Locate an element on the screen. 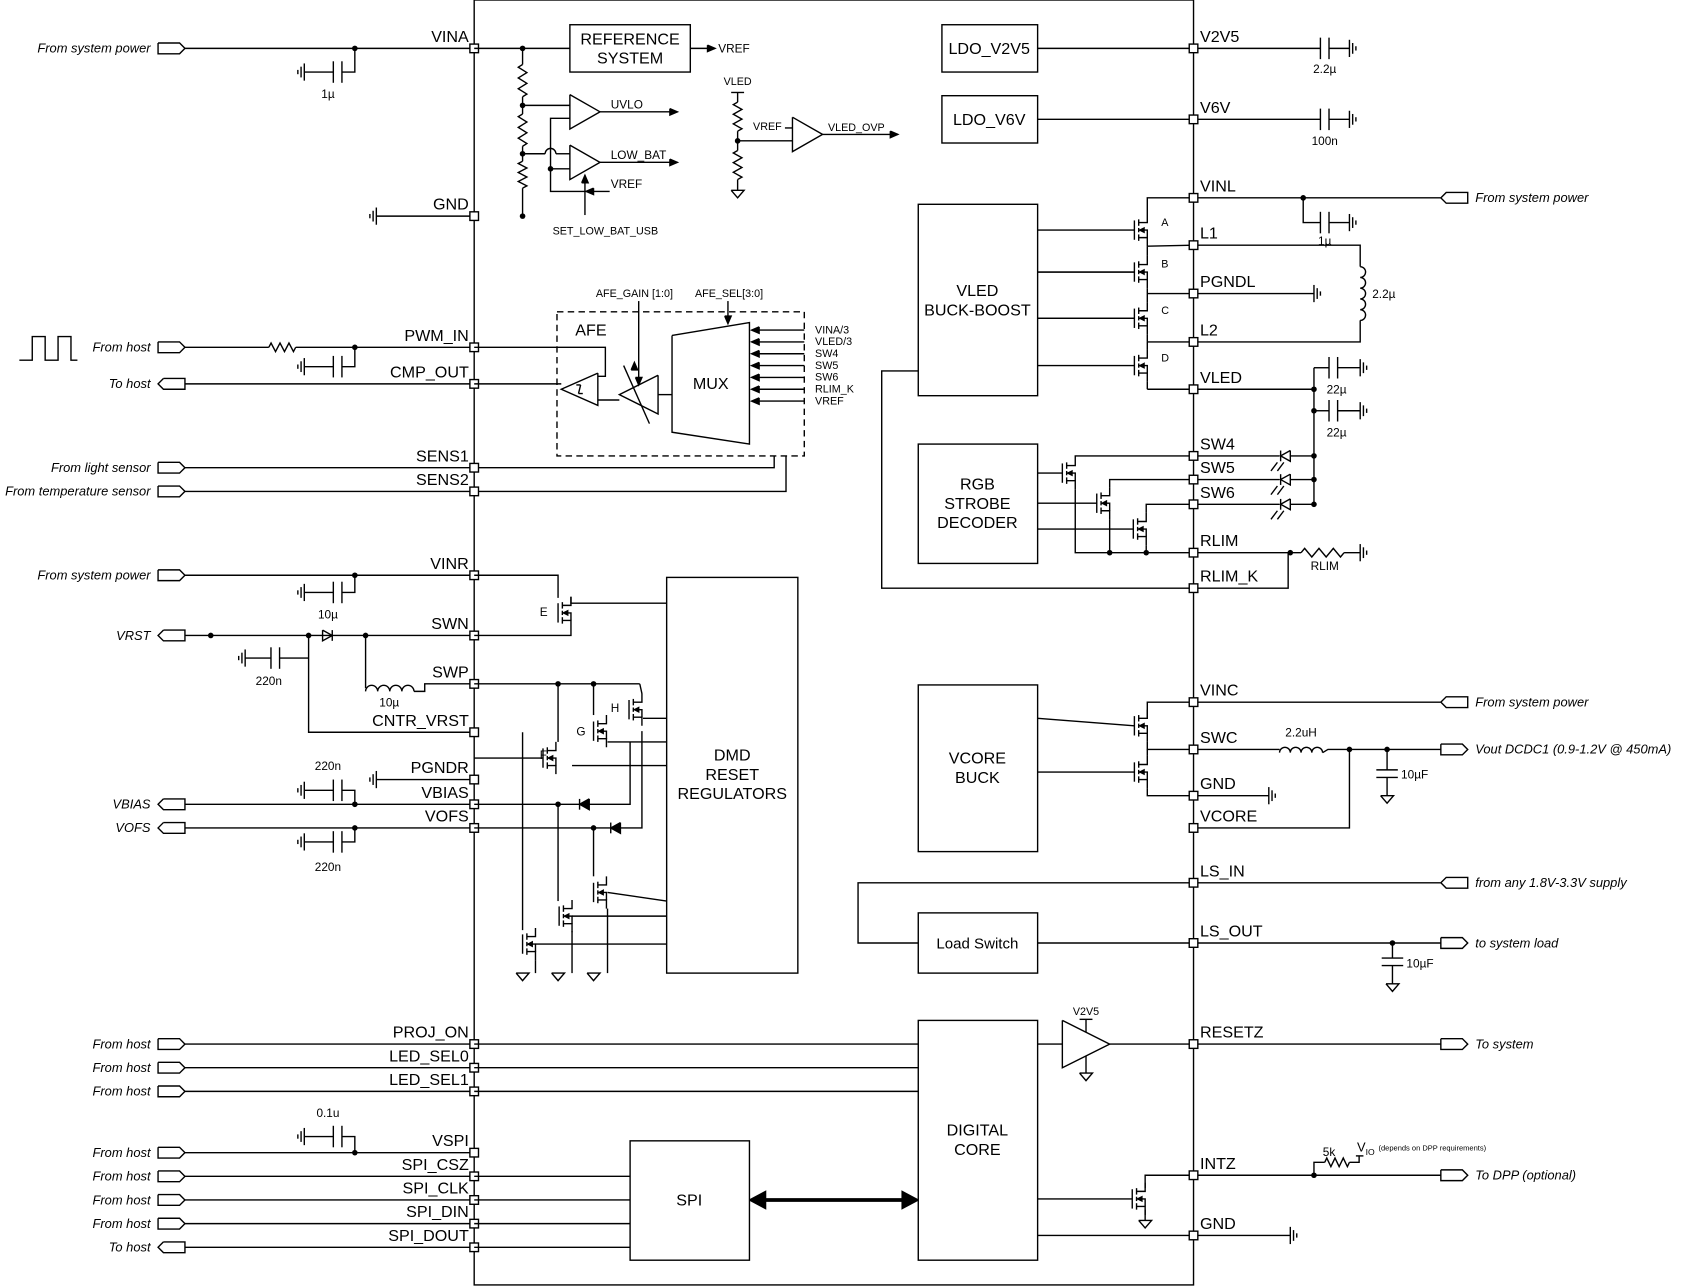 This screenshot has height=1286, width=1686. reference-system-label: SYSTEM is located at coordinates (630, 59).